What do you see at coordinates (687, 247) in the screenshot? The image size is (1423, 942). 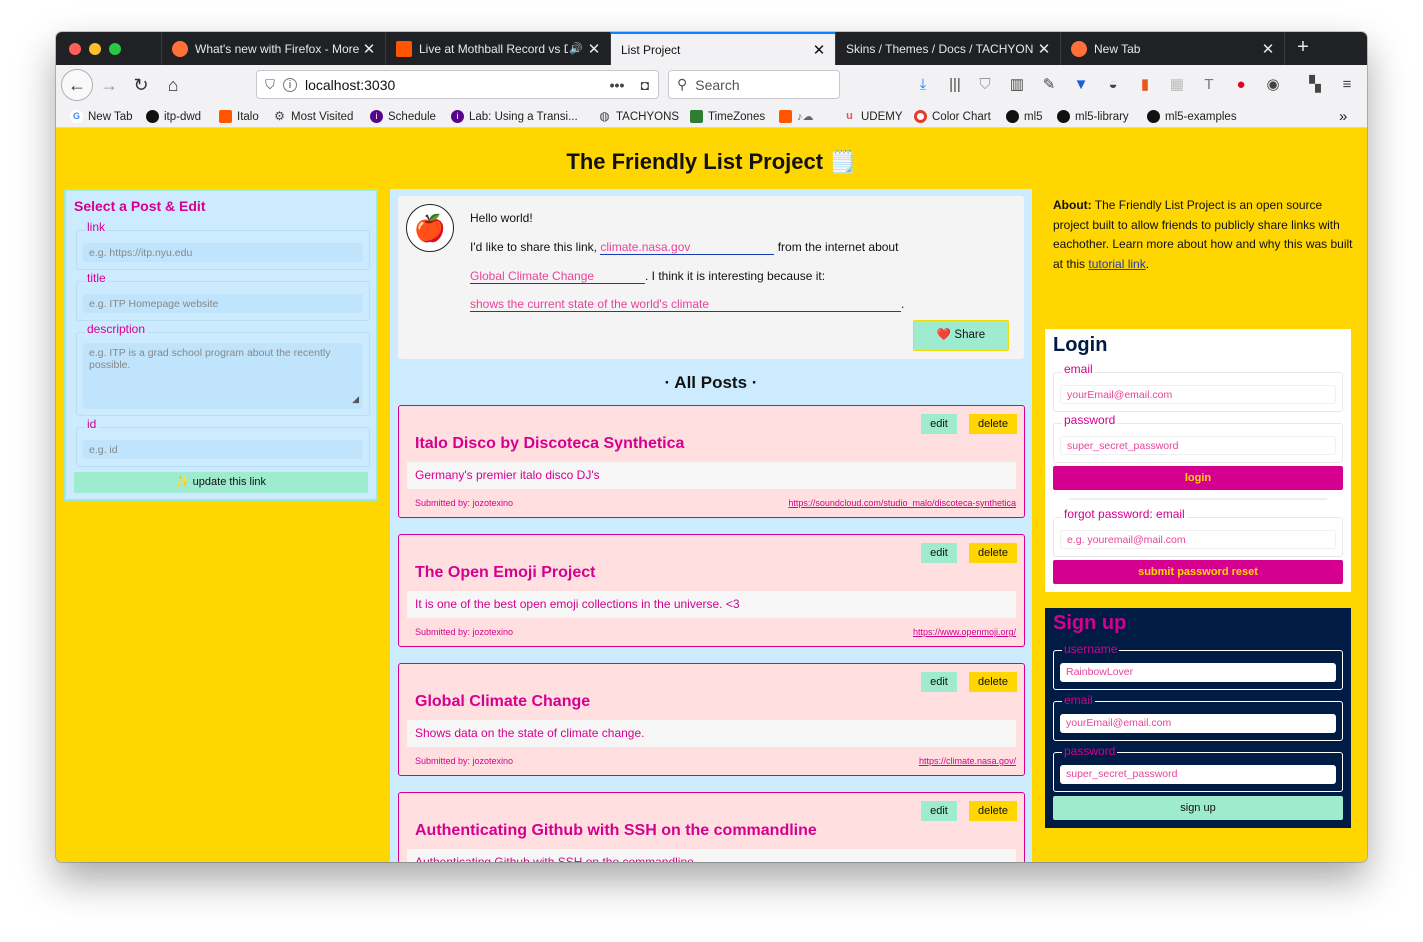 I see `link-inline-input: climate.nasa.gov` at bounding box center [687, 247].